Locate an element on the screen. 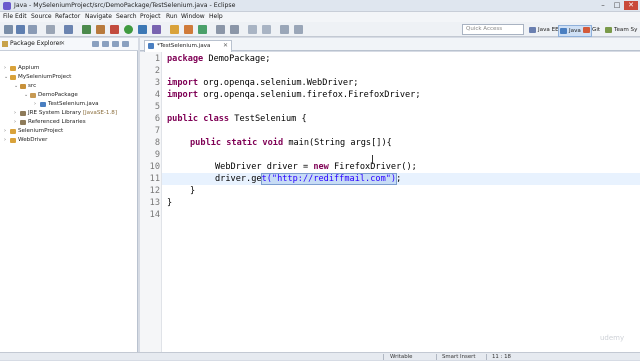 This screenshot has height=361, width=640. menu-navigate: Navigate is located at coordinates (98, 16).